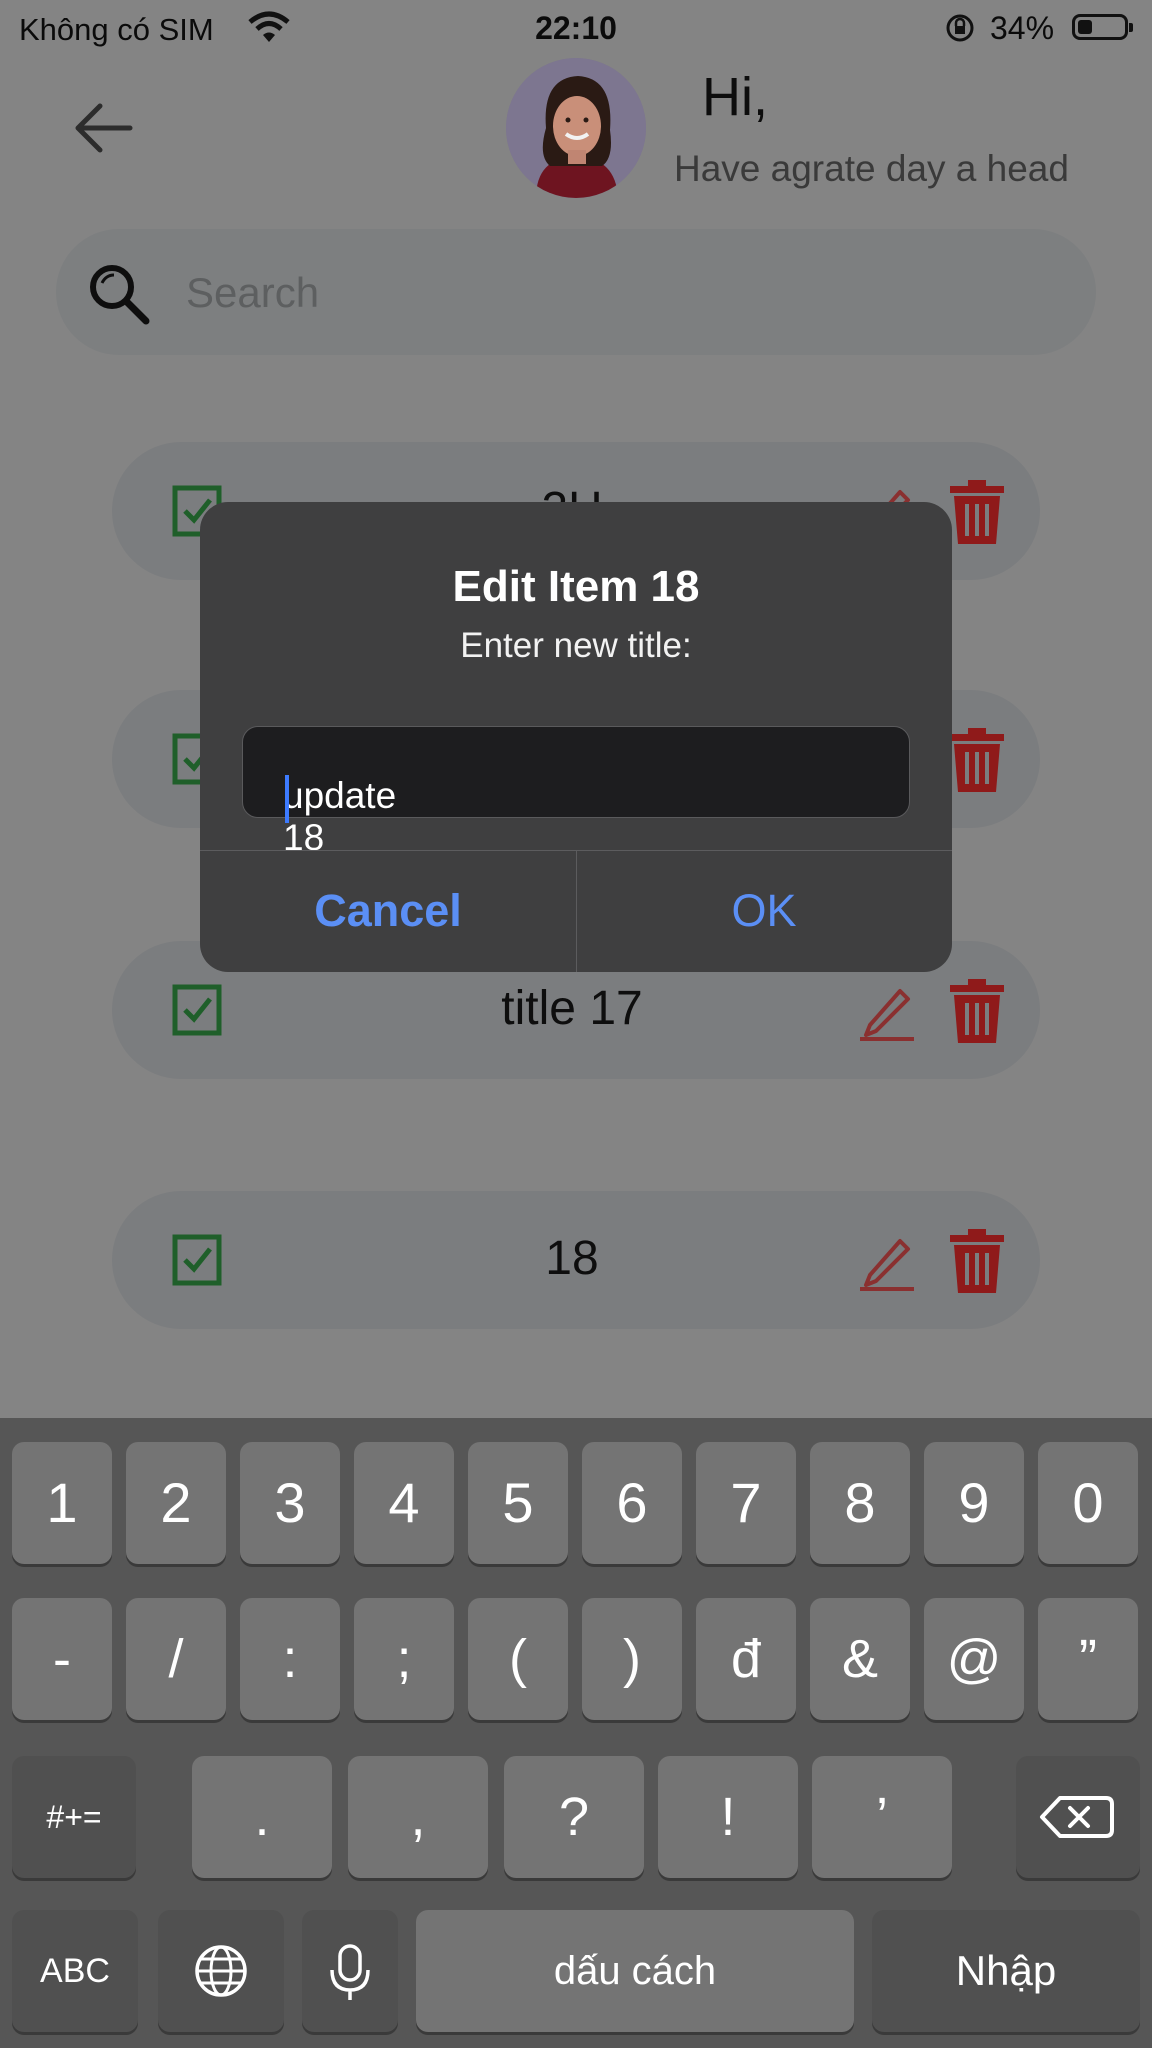 The image size is (1152, 2048). Describe the element at coordinates (635, 1971) in the screenshot. I see `key-space: dấu cách` at that location.